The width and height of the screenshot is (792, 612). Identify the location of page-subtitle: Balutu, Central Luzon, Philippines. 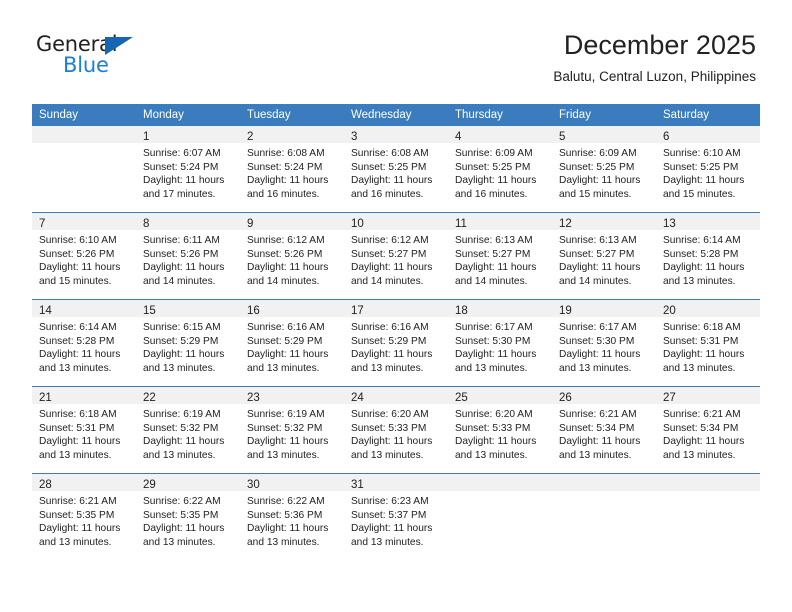
(654, 76).